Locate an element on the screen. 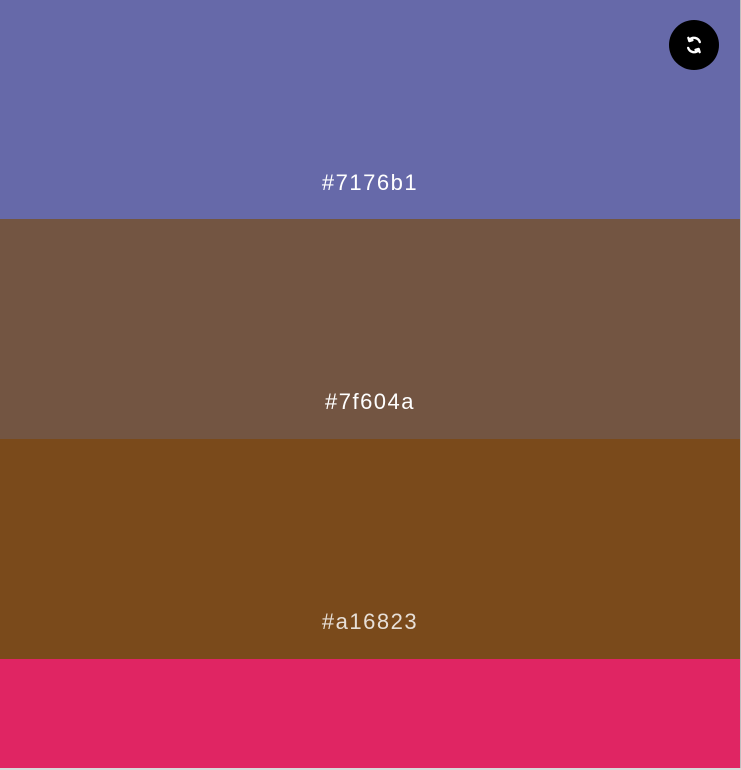 Image resolution: width=741 pixels, height=770 pixels. hex-label: #7f604a is located at coordinates (370, 402).